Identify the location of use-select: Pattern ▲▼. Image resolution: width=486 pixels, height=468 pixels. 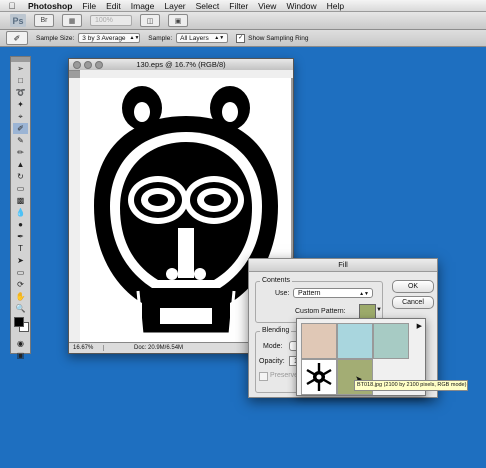
(333, 293).